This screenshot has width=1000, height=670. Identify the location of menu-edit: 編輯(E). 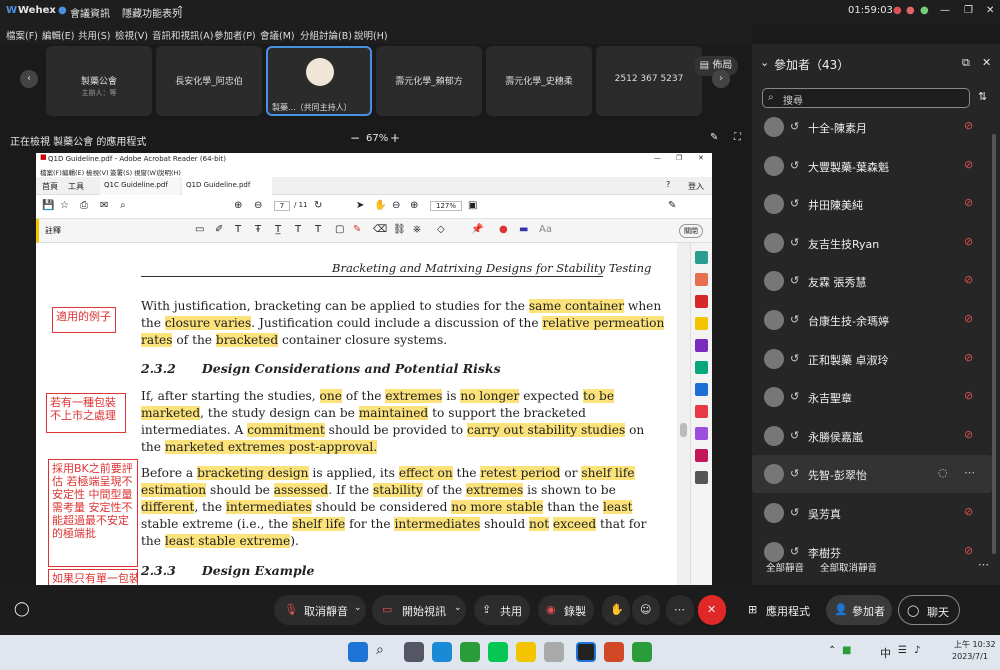
(58, 35).